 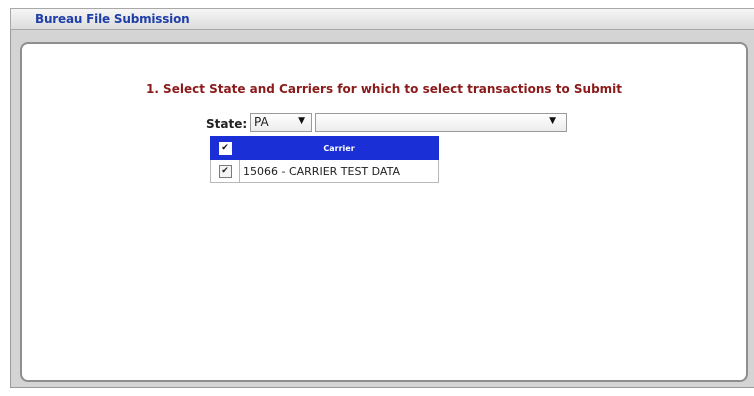 I want to click on state-select-value: PA, so click(x=261, y=122).